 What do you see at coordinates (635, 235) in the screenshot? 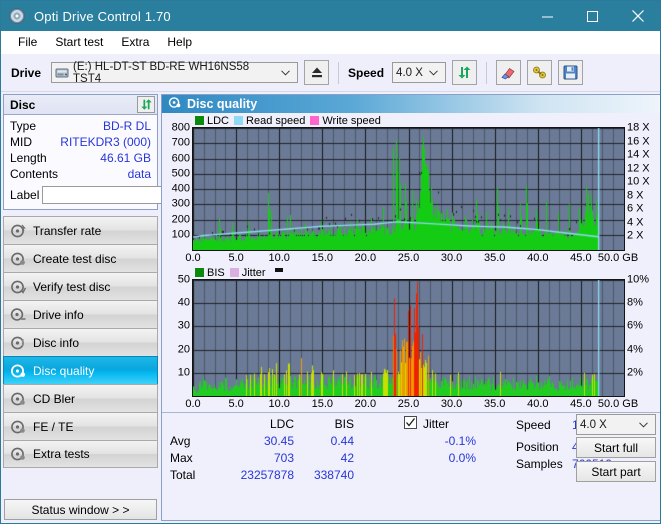
I see `y2-tick-label: 2 X` at bounding box center [635, 235].